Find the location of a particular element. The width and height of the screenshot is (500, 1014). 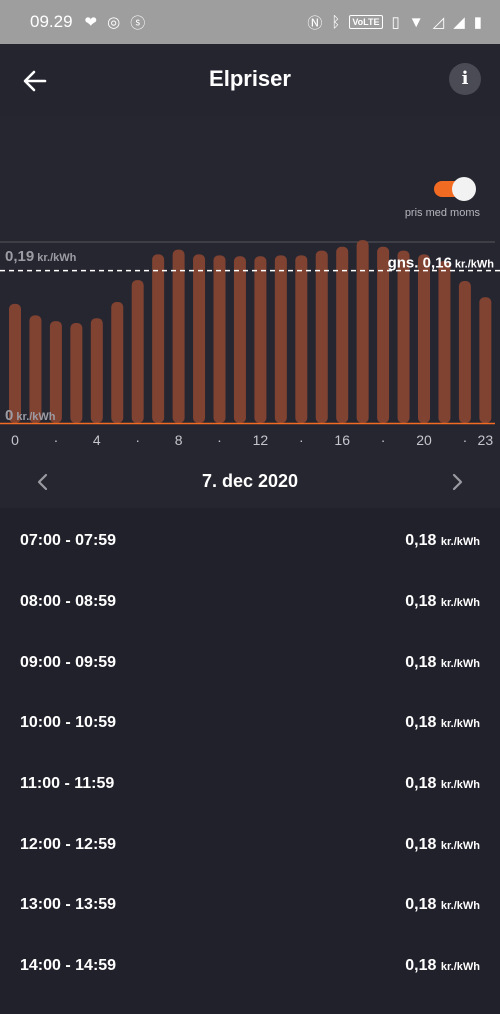

app-bar: Elpriser i is located at coordinates (250, 80).